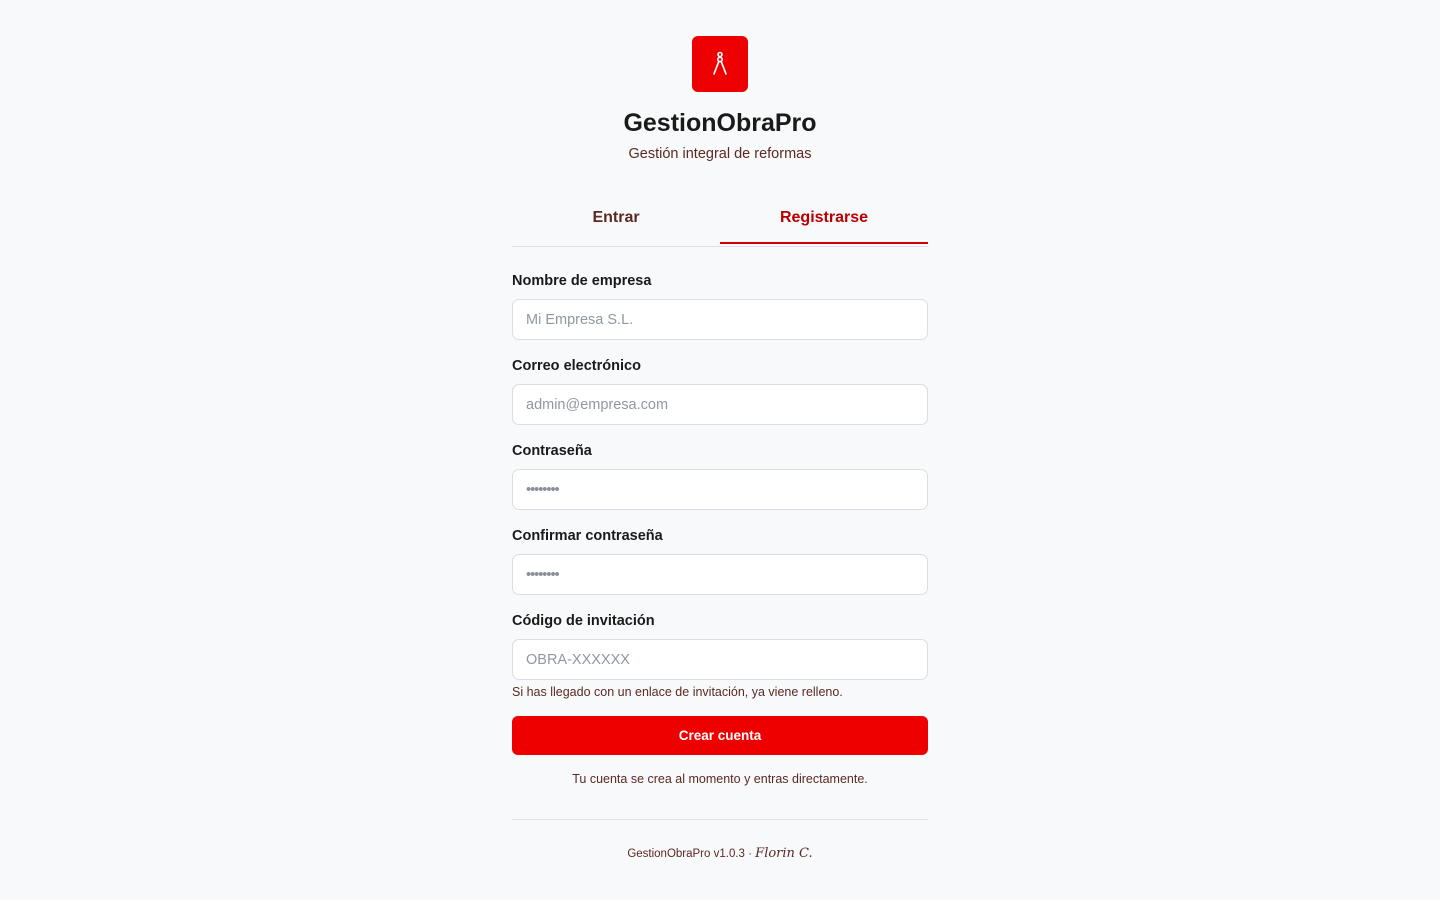 The width and height of the screenshot is (1440, 900). I want to click on version-text: GestionObraPro v1.0.3 ·, so click(689, 854).